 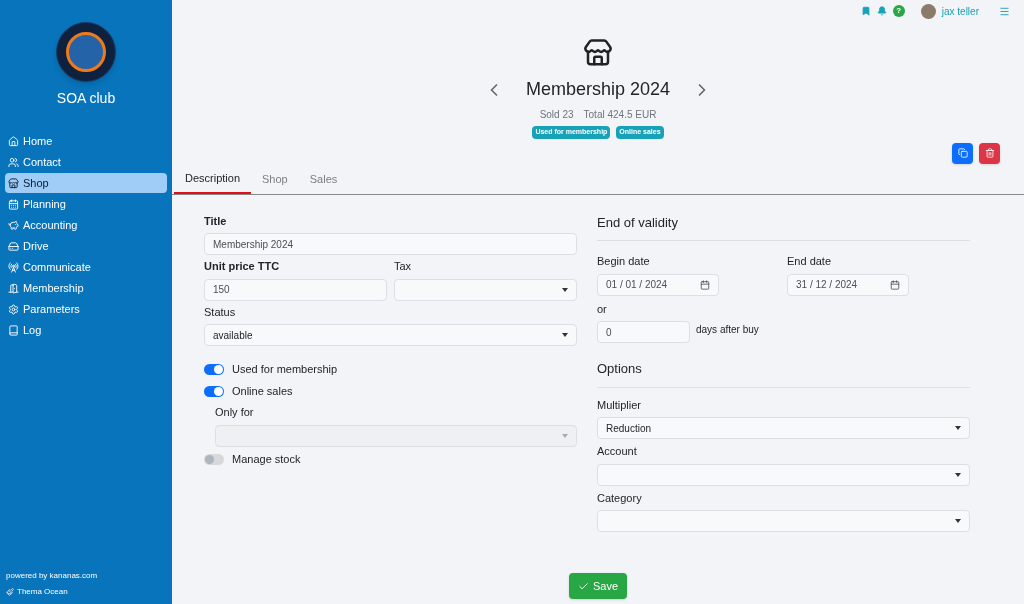 I want to click on tab: Description, so click(x=213, y=179).